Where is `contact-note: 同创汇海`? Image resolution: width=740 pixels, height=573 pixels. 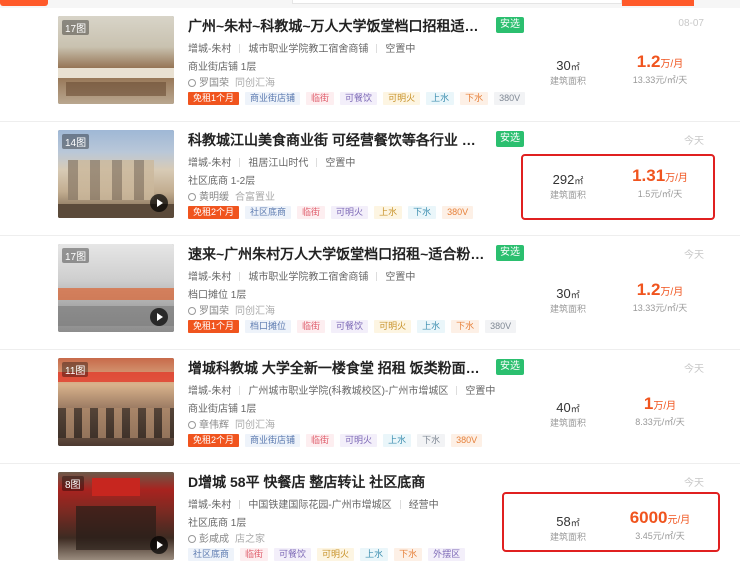
contact-note: 同创汇海 is located at coordinates (255, 83).